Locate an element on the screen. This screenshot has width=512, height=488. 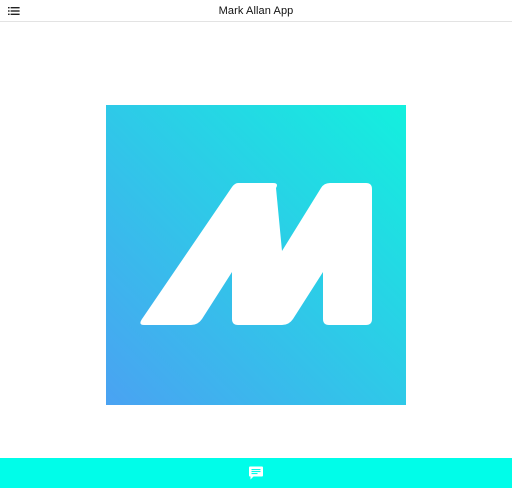
page-title: Mark Allan App is located at coordinates (256, 11).